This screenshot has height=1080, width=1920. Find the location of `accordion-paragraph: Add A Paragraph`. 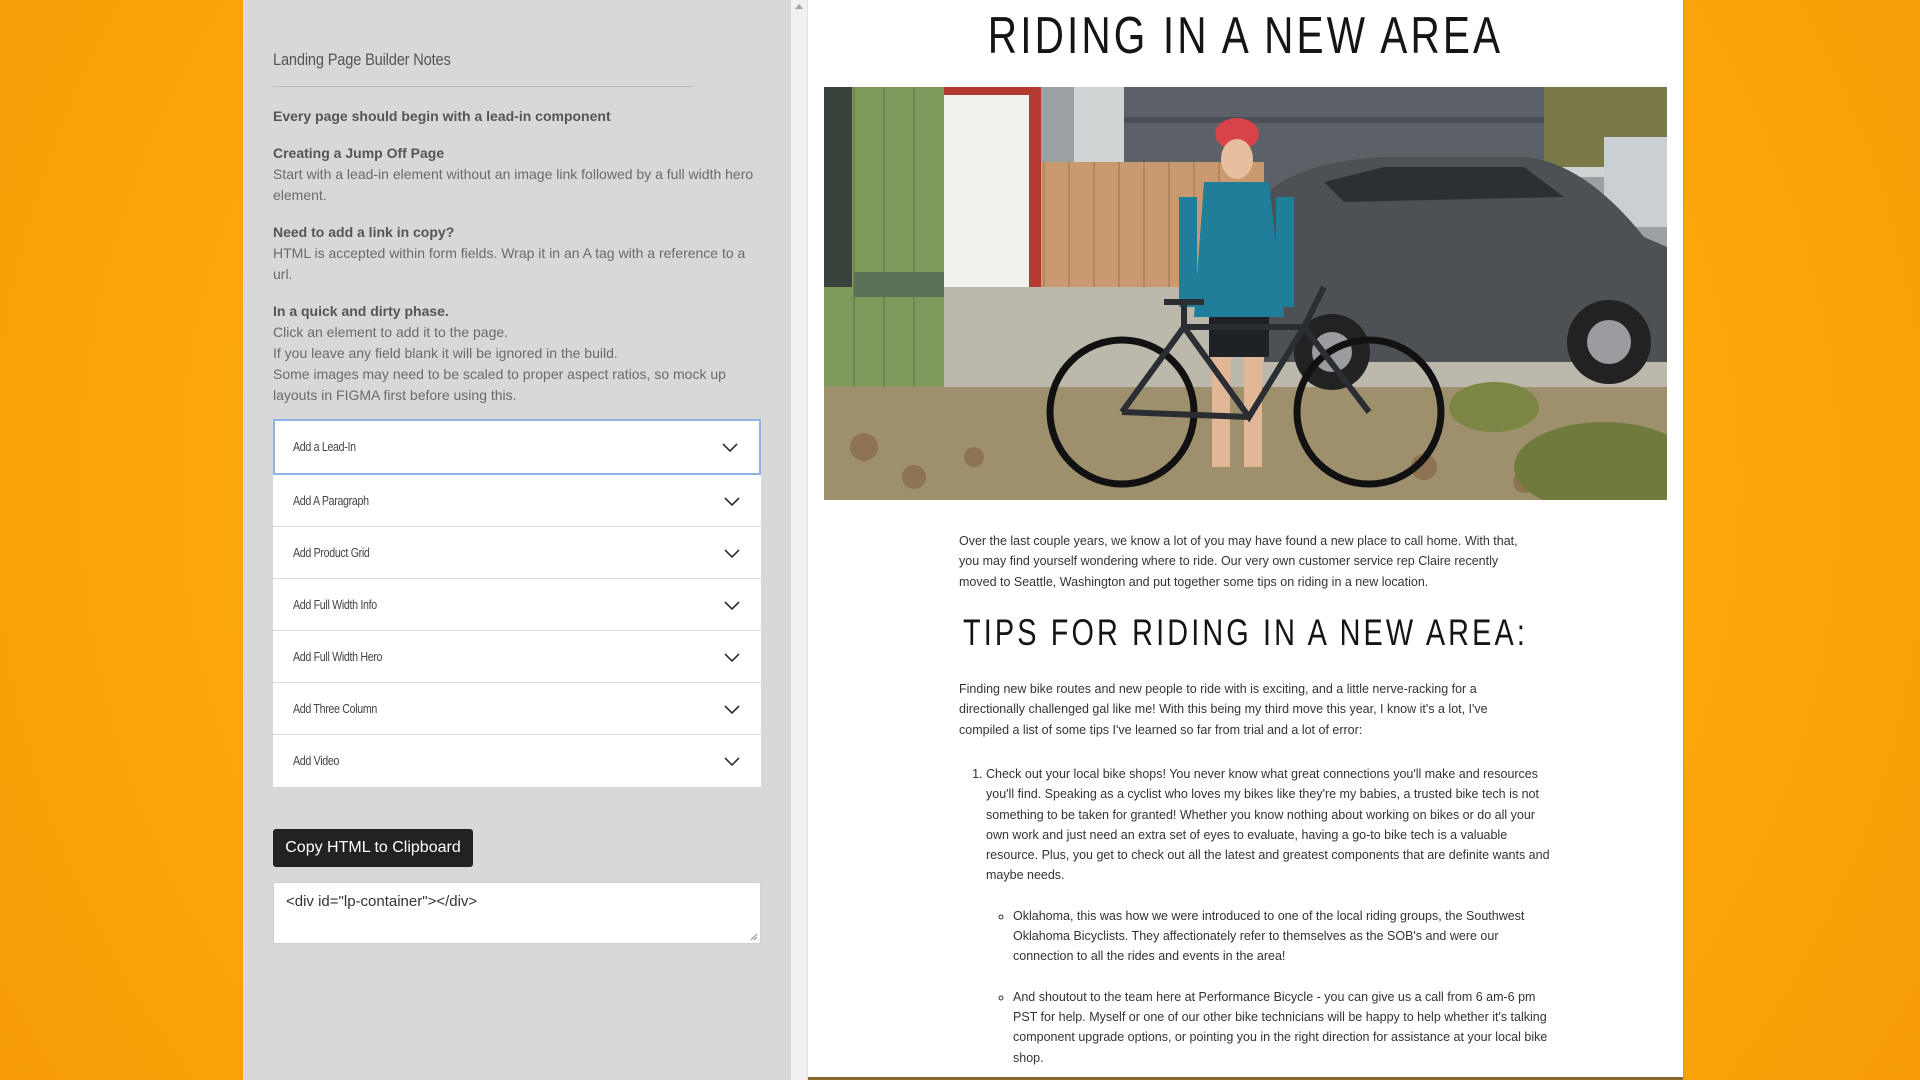

accordion-paragraph: Add A Paragraph is located at coordinates (517, 501).